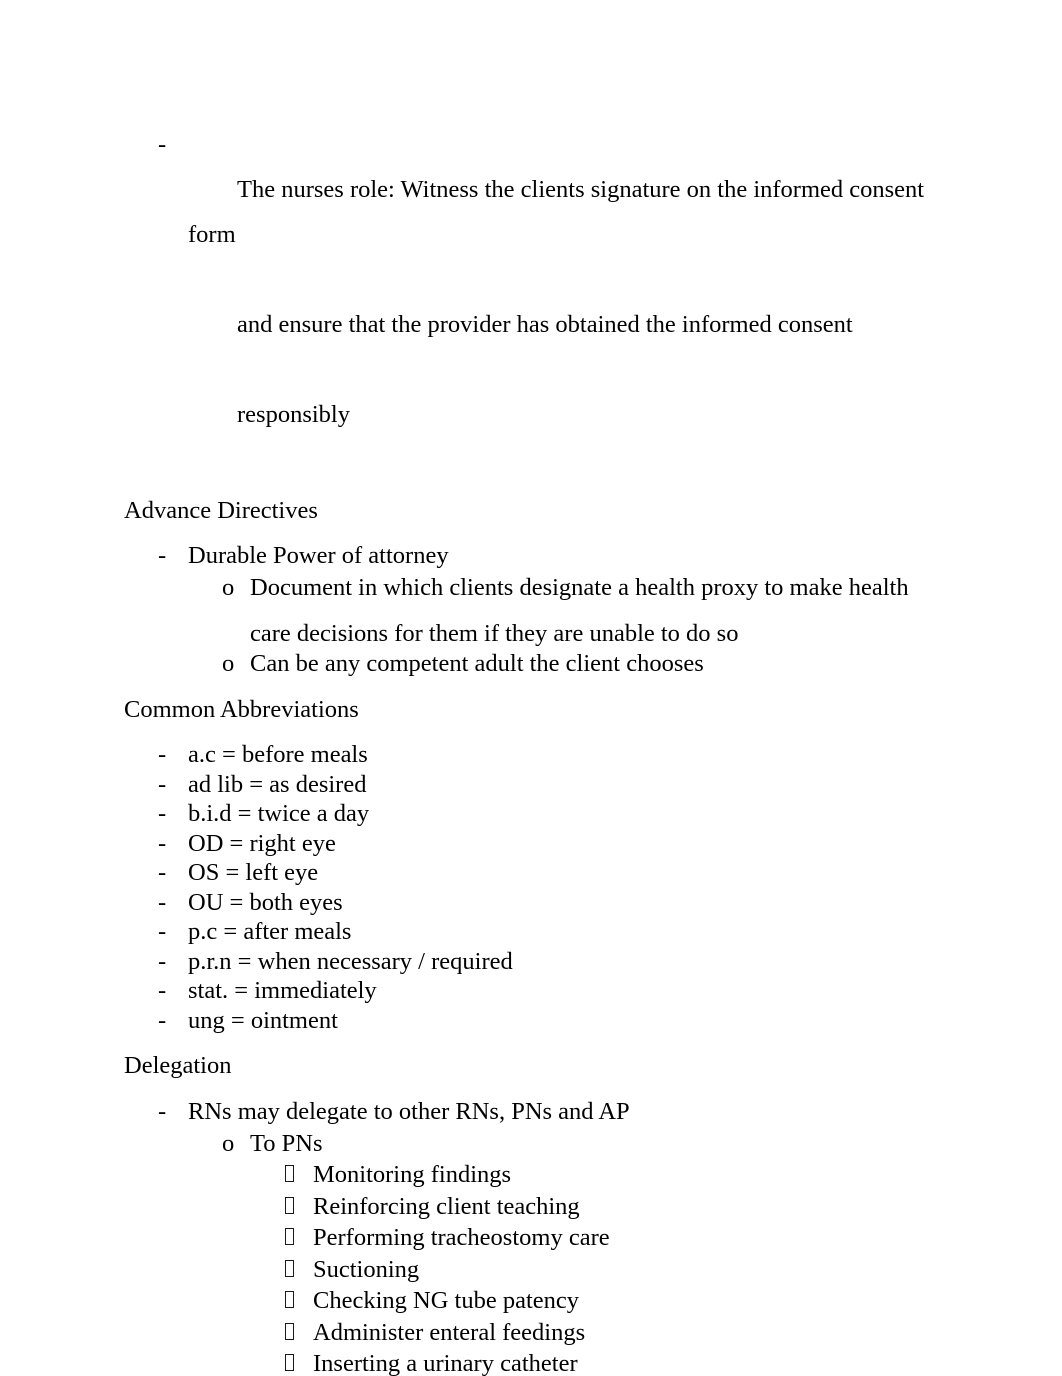 The height and width of the screenshot is (1376, 1062). What do you see at coordinates (446, 1206) in the screenshot?
I see `delegation-task: Reinforcing client teaching` at bounding box center [446, 1206].